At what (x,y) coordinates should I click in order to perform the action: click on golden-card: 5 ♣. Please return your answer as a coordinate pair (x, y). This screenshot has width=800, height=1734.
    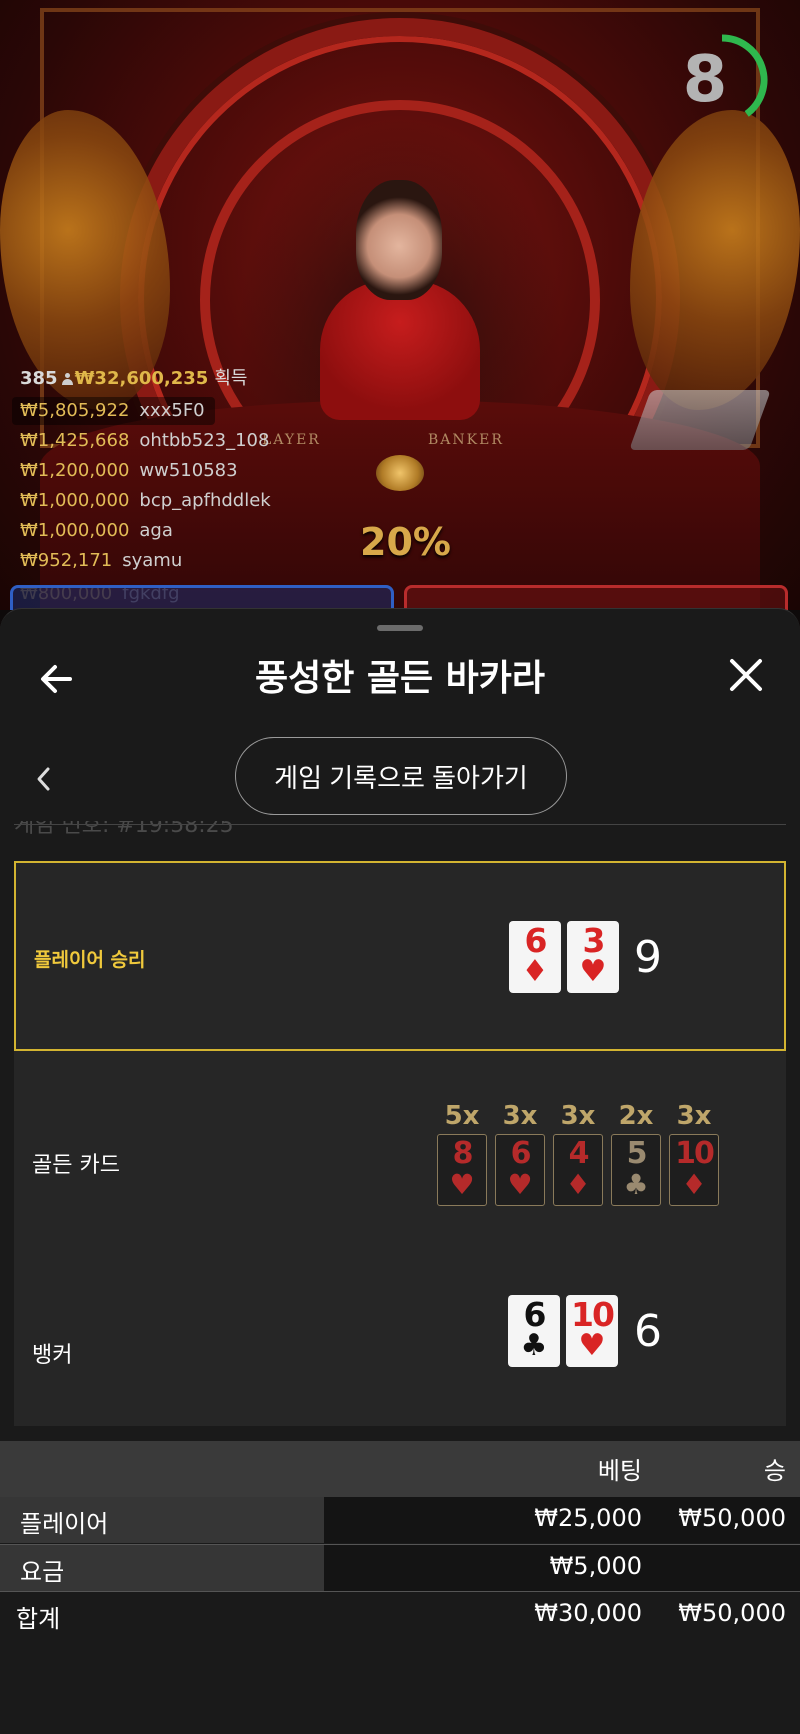
    Looking at the image, I should click on (636, 1170).